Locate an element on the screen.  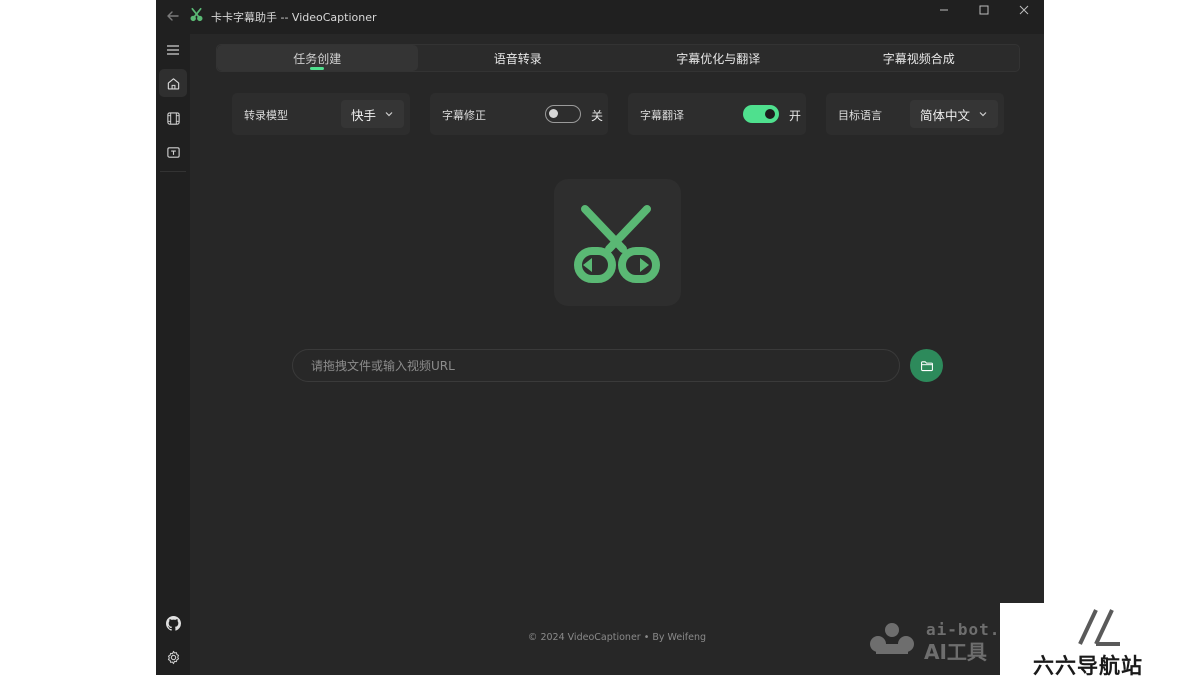
sidebar-item-video is located at coordinates (173, 118).